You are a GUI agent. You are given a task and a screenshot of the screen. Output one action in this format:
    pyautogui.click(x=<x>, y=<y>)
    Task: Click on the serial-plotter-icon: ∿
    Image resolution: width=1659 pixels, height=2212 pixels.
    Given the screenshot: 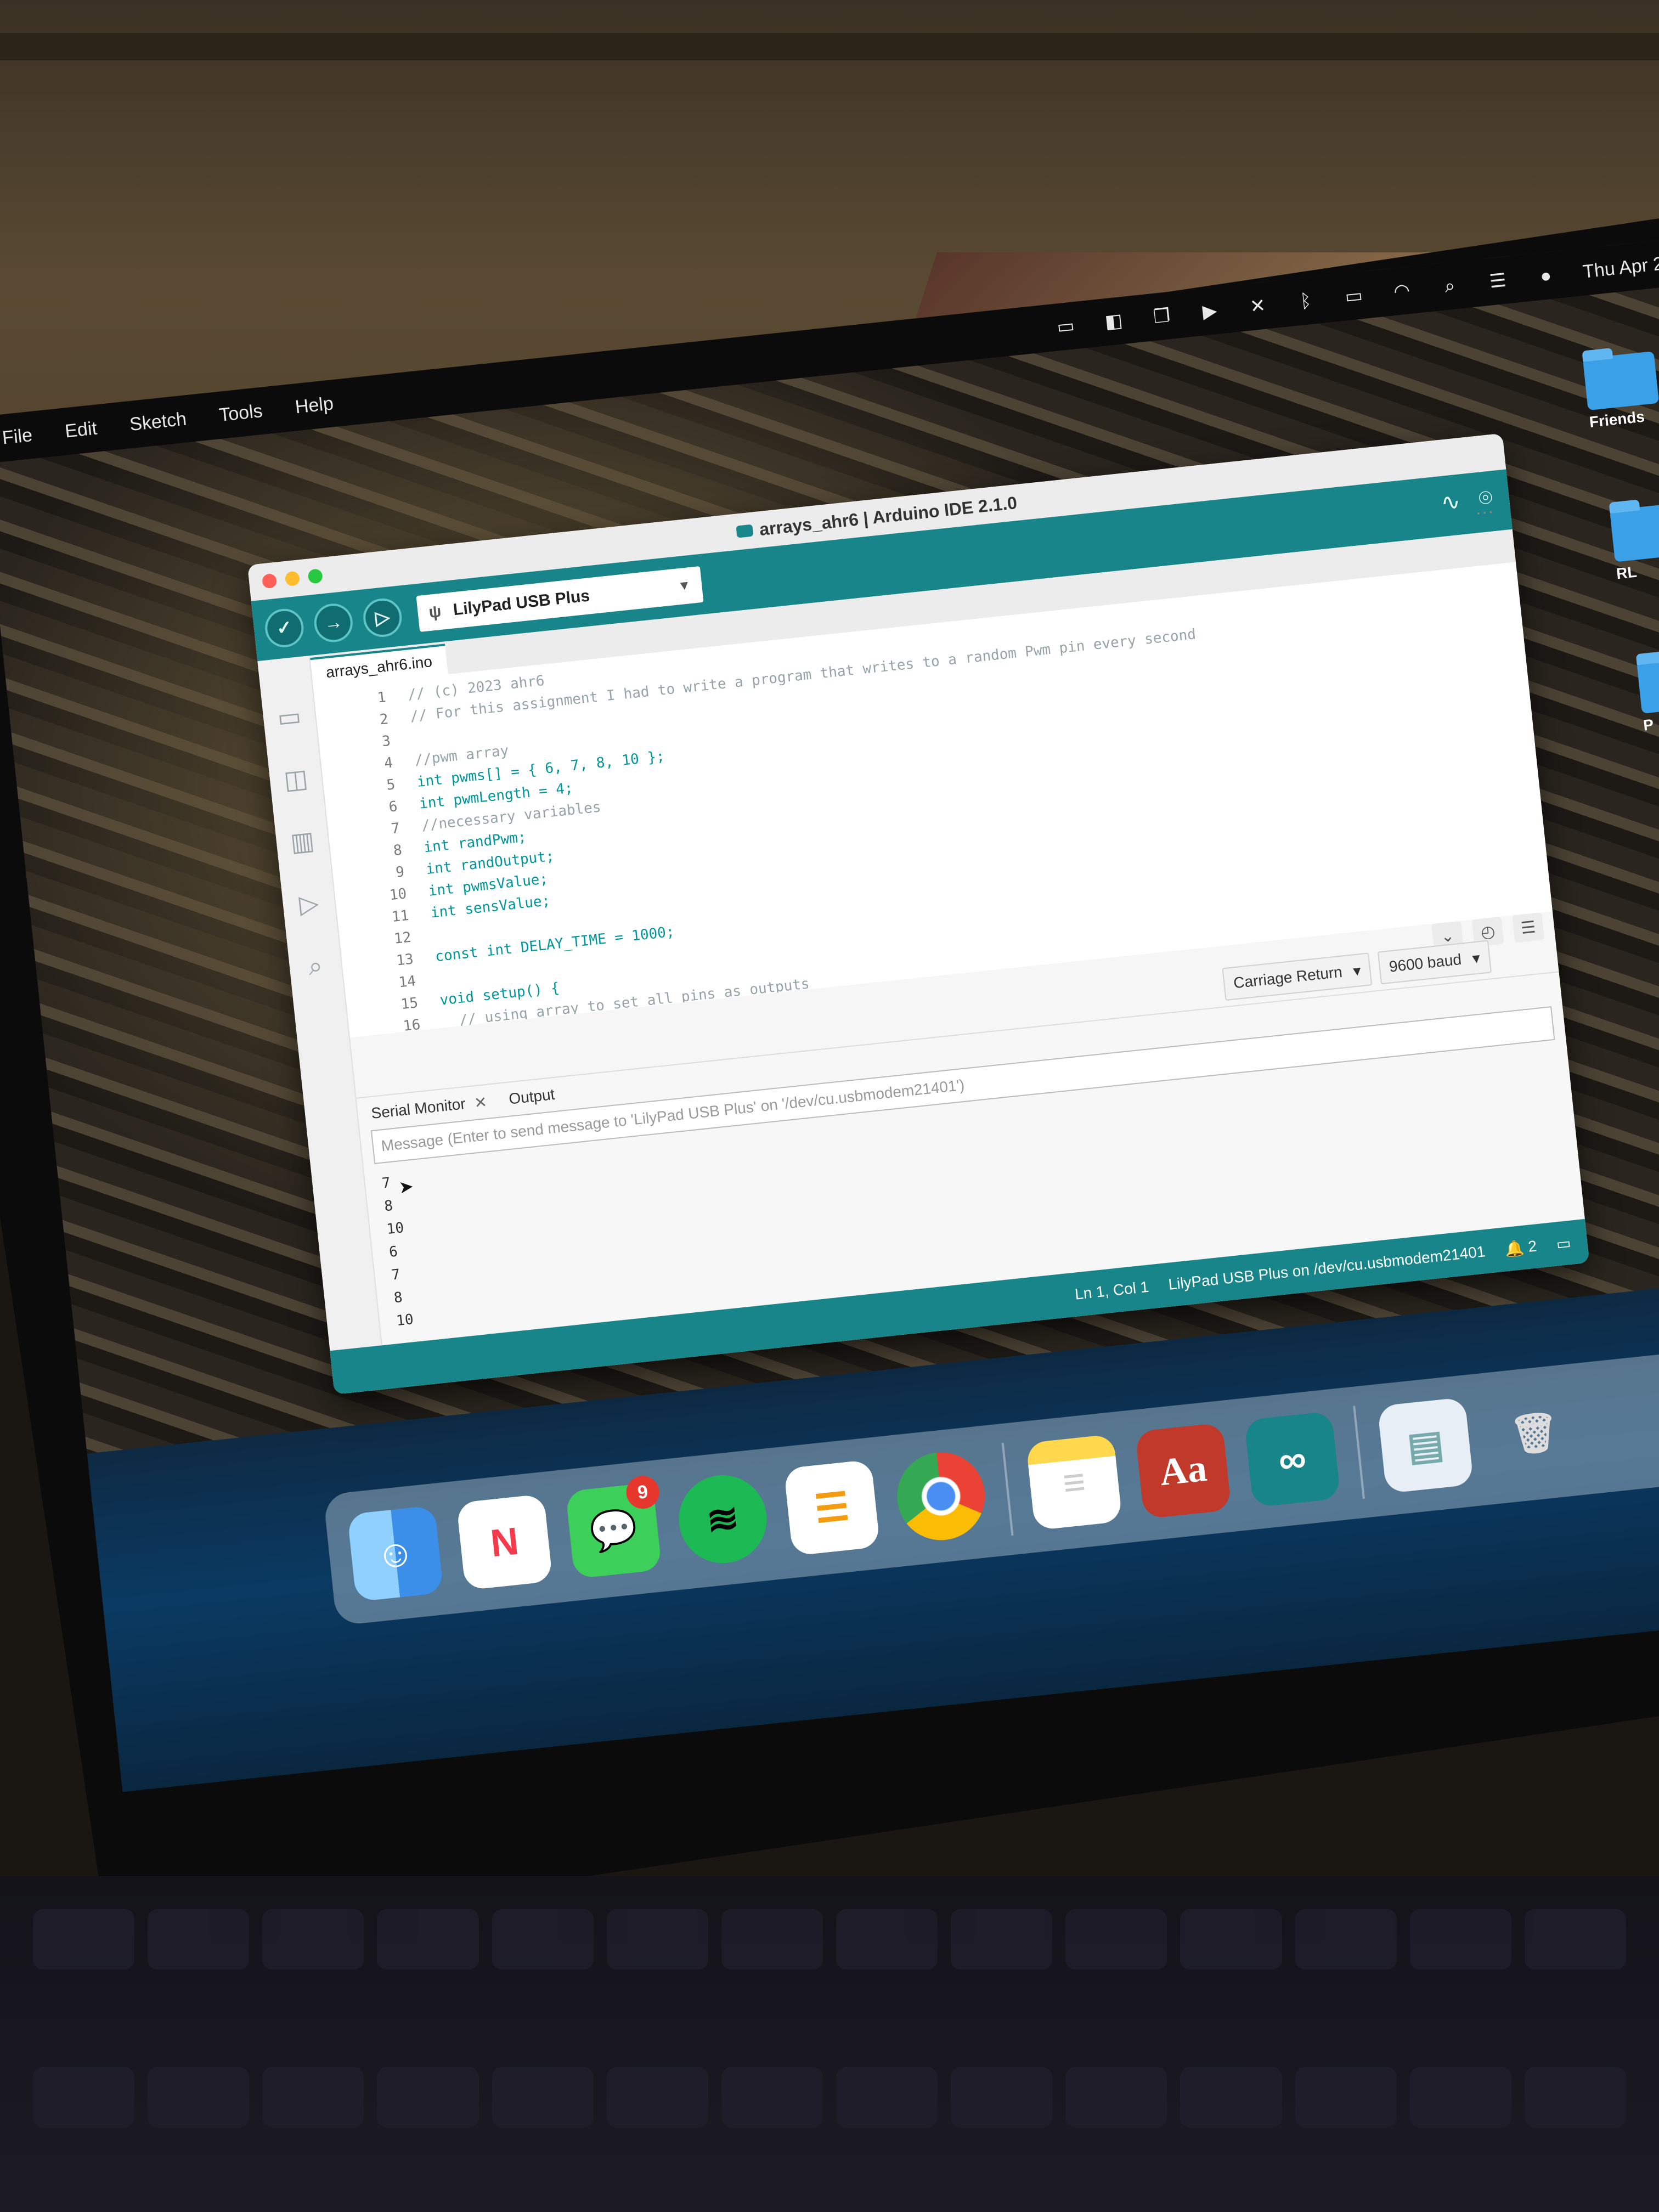 What is the action you would take?
    pyautogui.click(x=1451, y=502)
    